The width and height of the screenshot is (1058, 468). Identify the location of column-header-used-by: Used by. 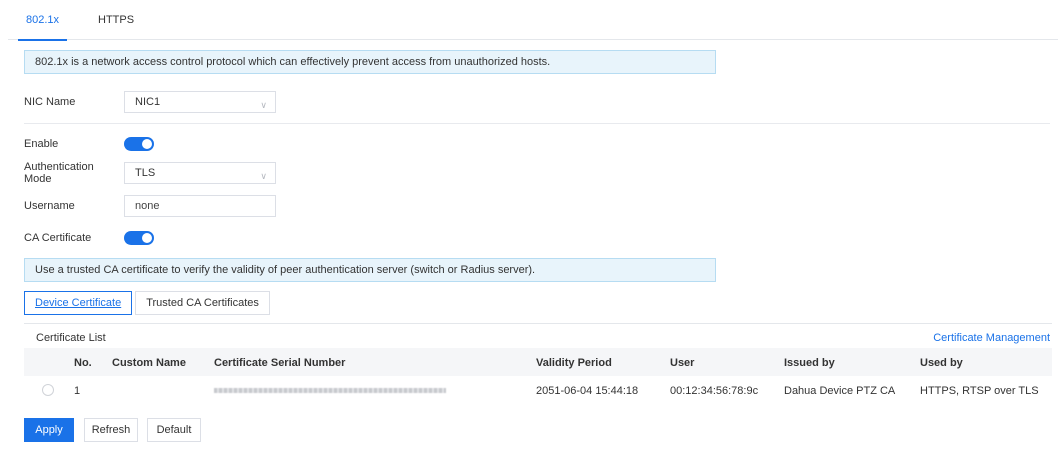
(941, 363).